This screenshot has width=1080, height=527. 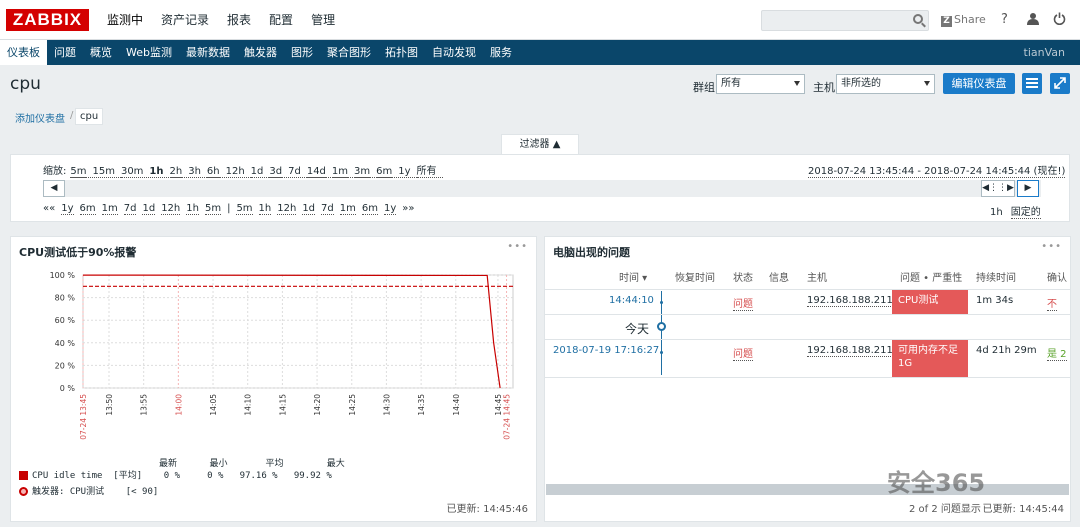 What do you see at coordinates (178, 405) in the screenshot?
I see `x-tick-label: 14:00` at bounding box center [178, 405].